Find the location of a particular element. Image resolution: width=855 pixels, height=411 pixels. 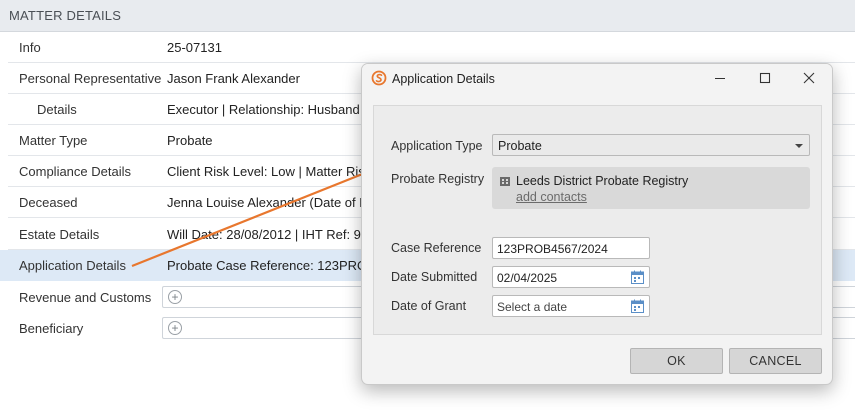

row-label: Matter Type is located at coordinates (53, 140).